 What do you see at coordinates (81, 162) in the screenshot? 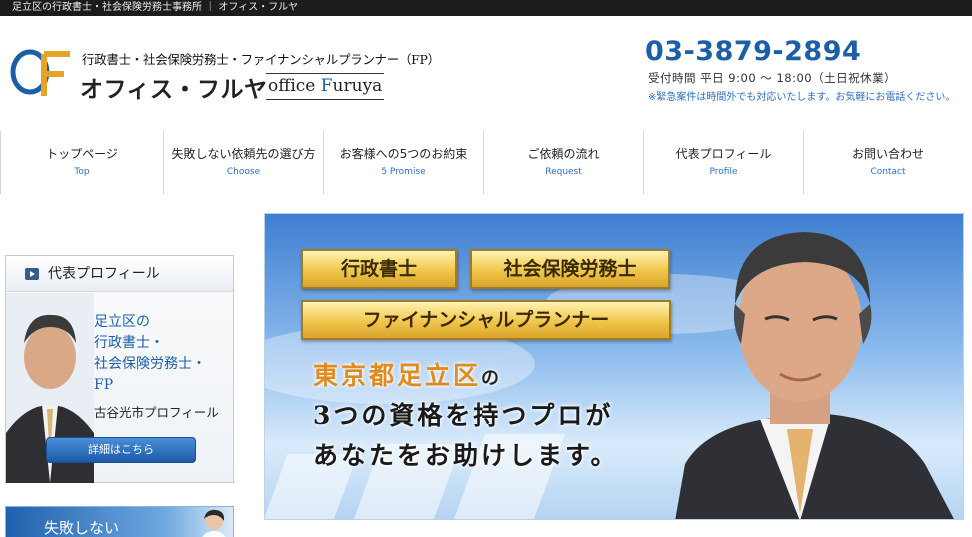
I see `nav-item-top: トップページ Top` at bounding box center [81, 162].